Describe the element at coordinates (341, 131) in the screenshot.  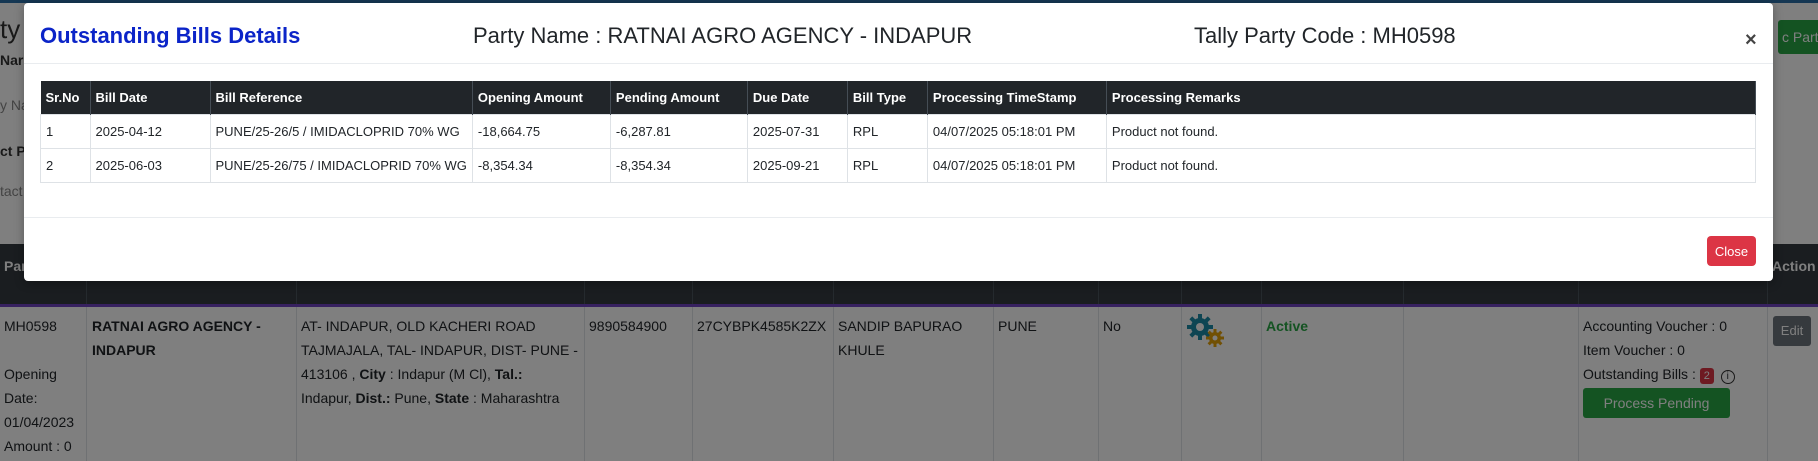
I see `bill-reference-cell: PUNE/25-26/5 / IMIDACLOPRID 70% WG` at that location.